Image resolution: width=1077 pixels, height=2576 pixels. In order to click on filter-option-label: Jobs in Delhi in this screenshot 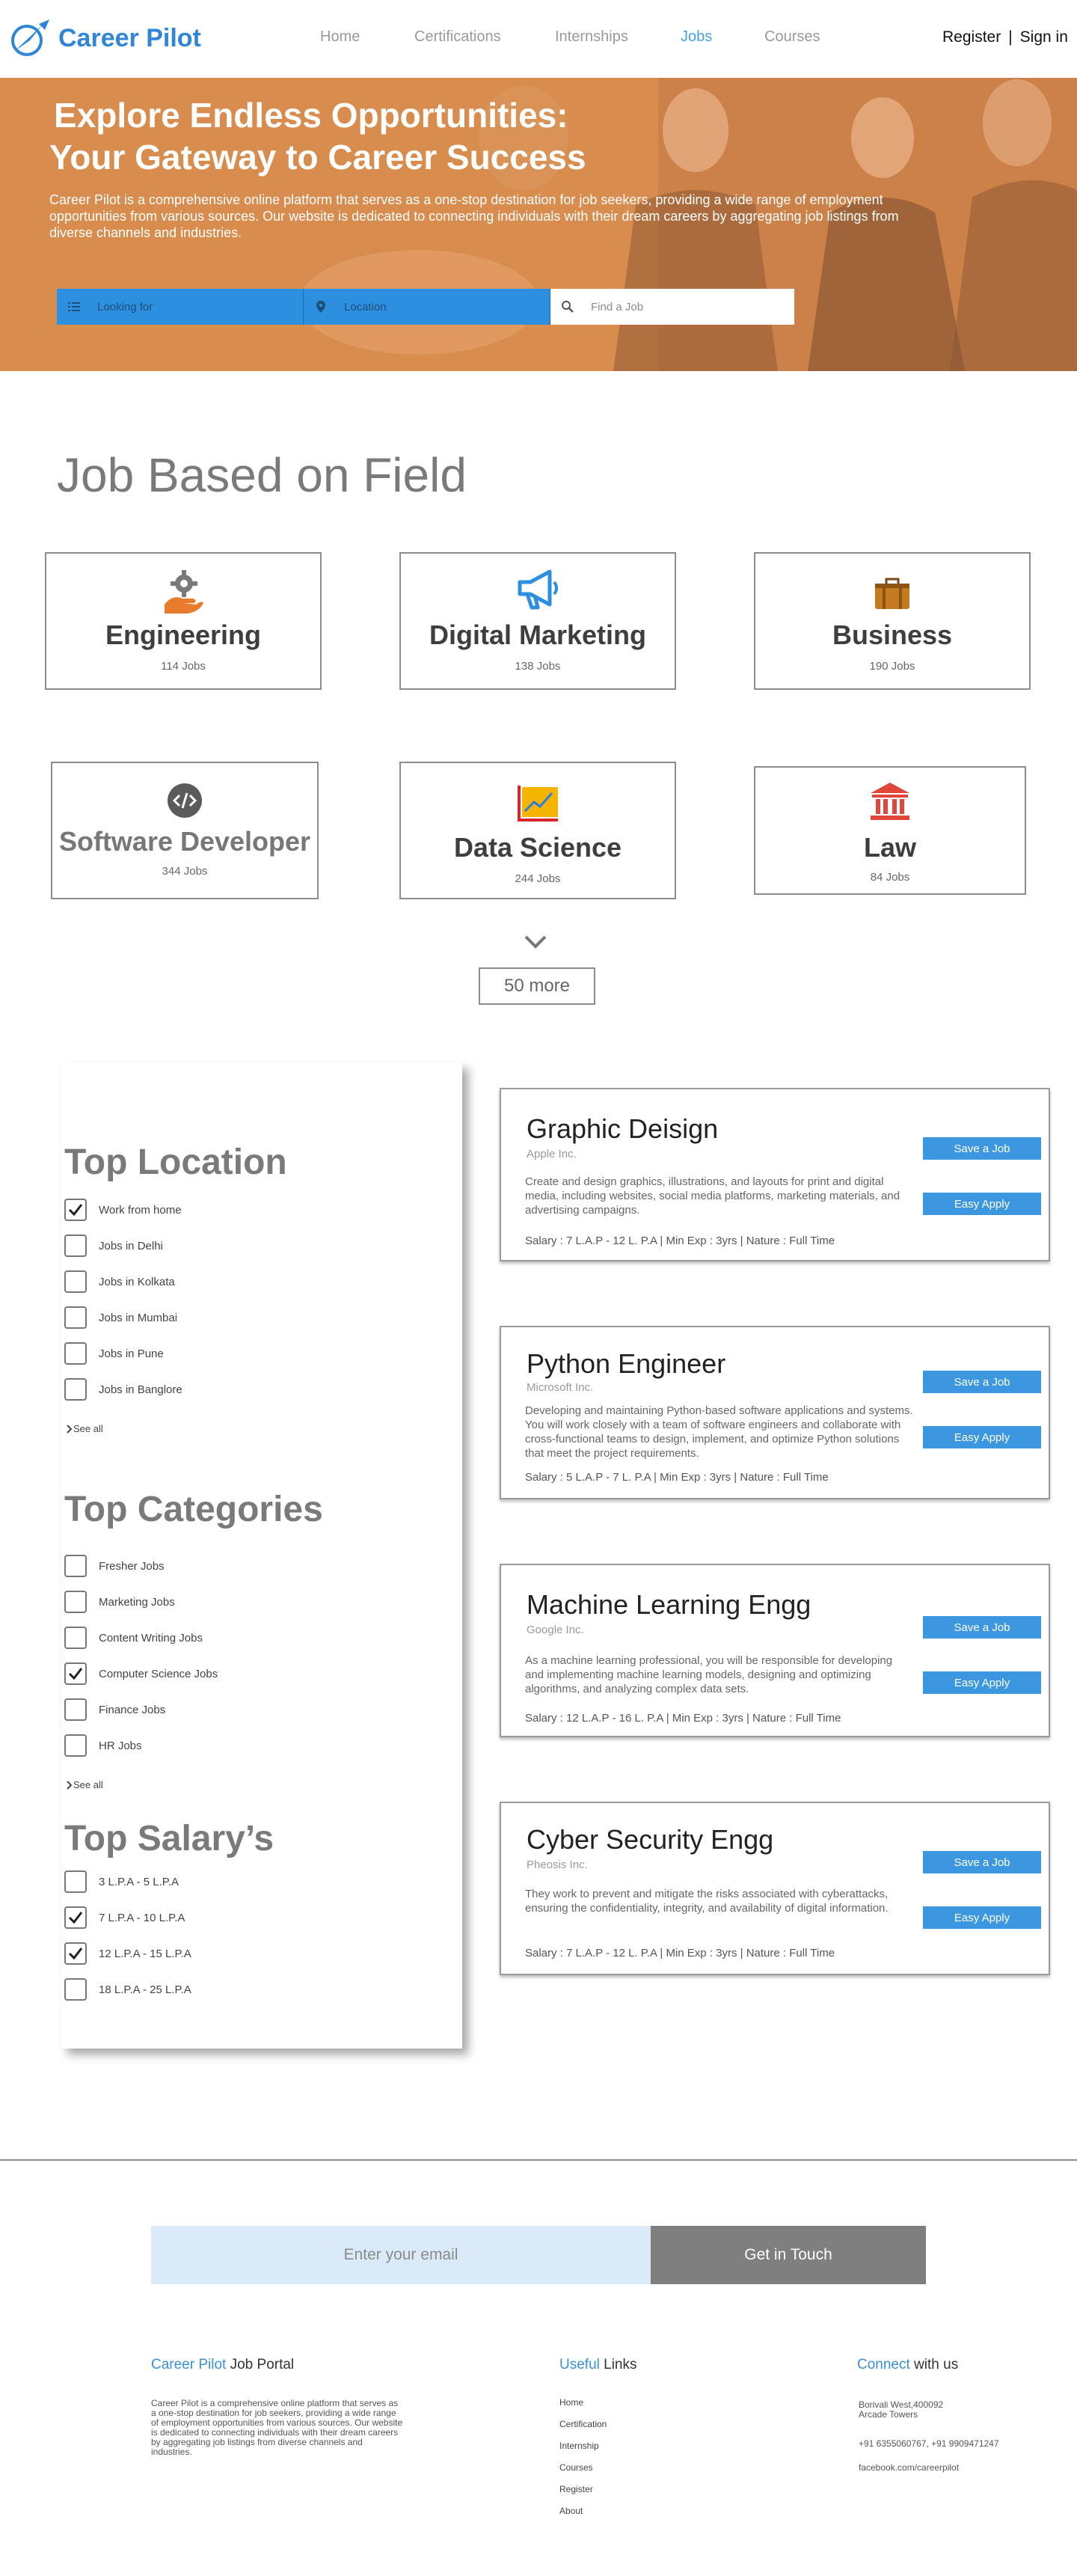, I will do `click(131, 1246)`.